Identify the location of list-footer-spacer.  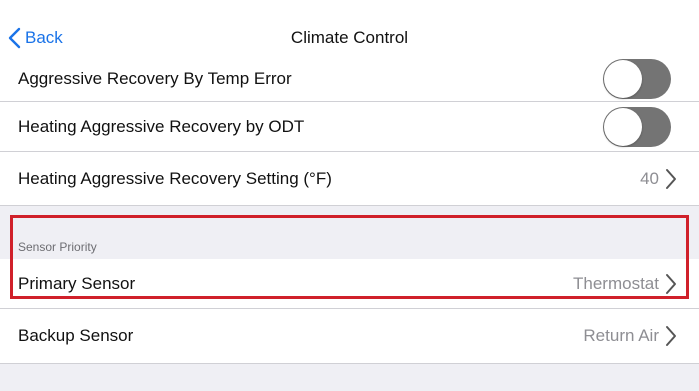
(349, 377).